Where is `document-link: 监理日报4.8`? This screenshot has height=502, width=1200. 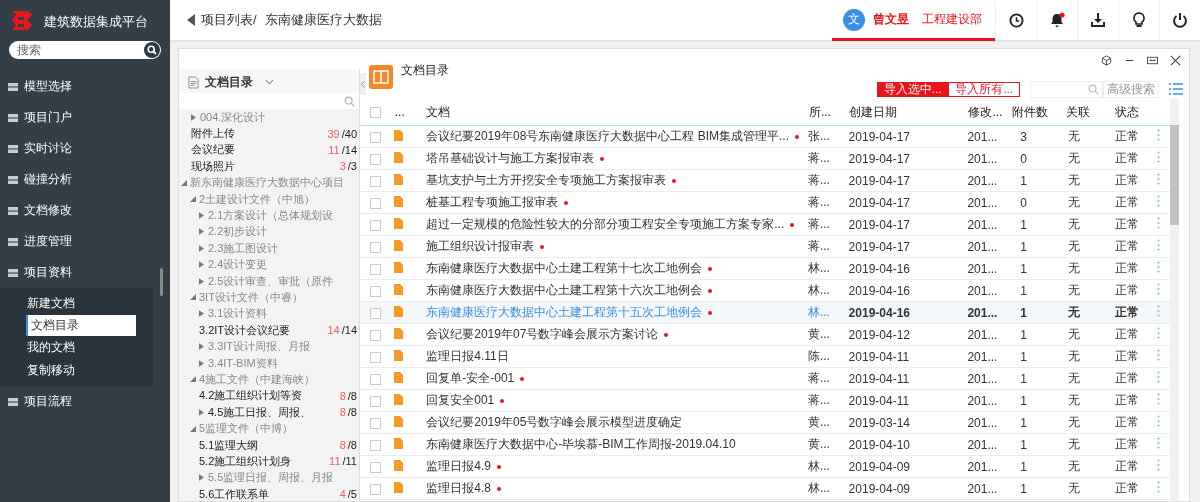 document-link: 监理日报4.8 is located at coordinates (458, 488).